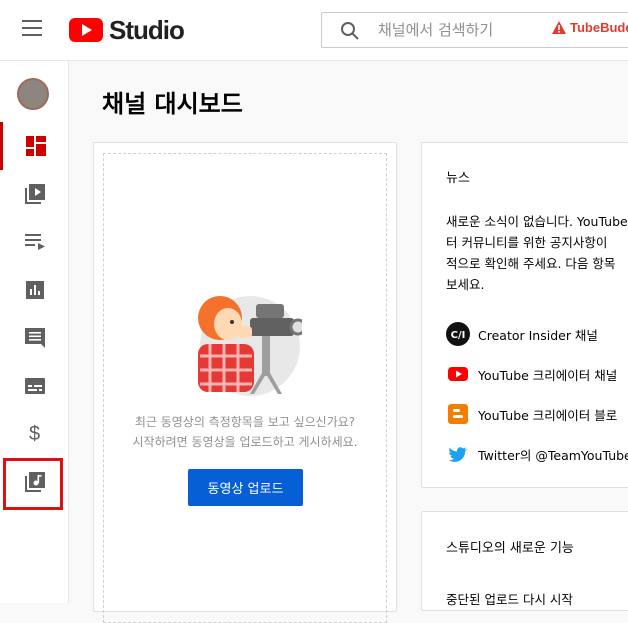 This screenshot has height=623, width=628. I want to click on warning-icon, so click(559, 27).